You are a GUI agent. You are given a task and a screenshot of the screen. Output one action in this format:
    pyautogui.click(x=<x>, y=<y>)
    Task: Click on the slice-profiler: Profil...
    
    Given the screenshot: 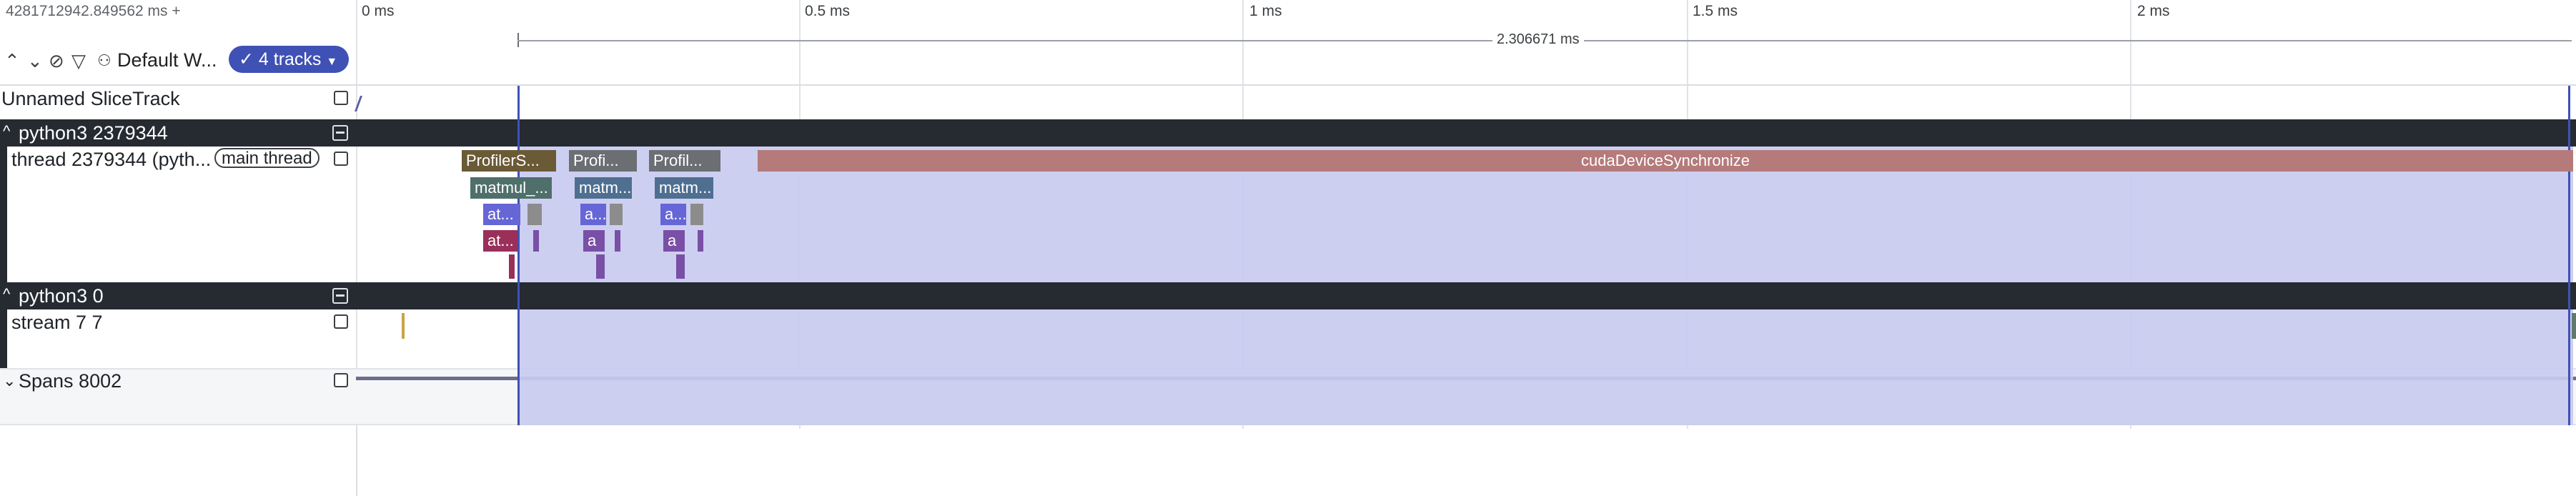 What is the action you would take?
    pyautogui.click(x=685, y=161)
    